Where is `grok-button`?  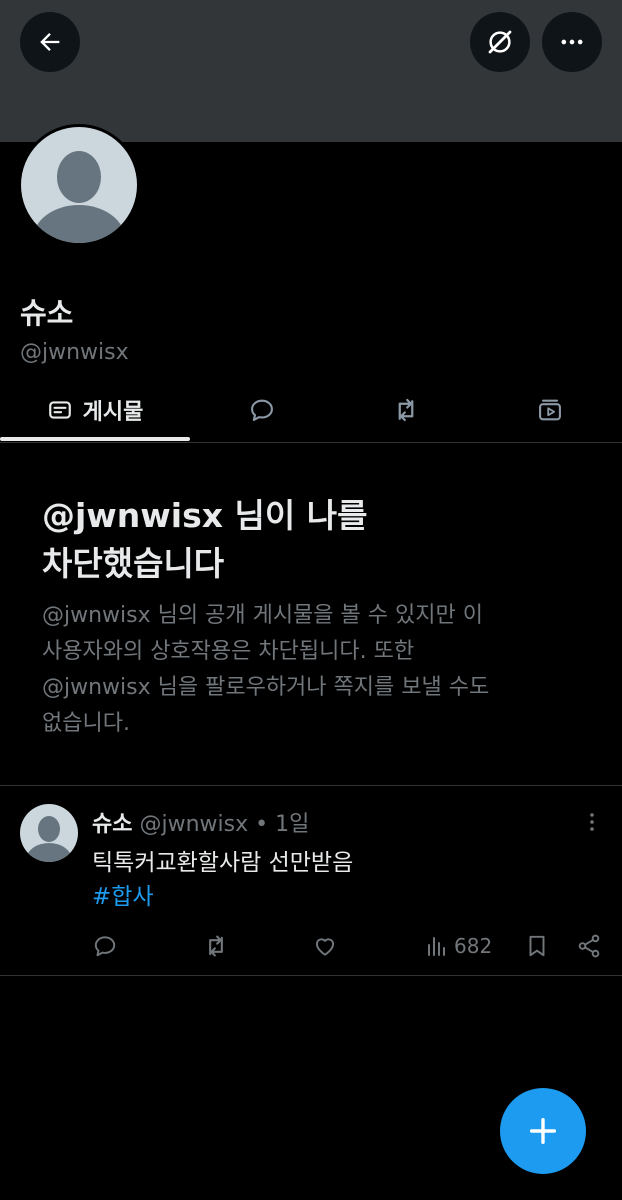 grok-button is located at coordinates (500, 42).